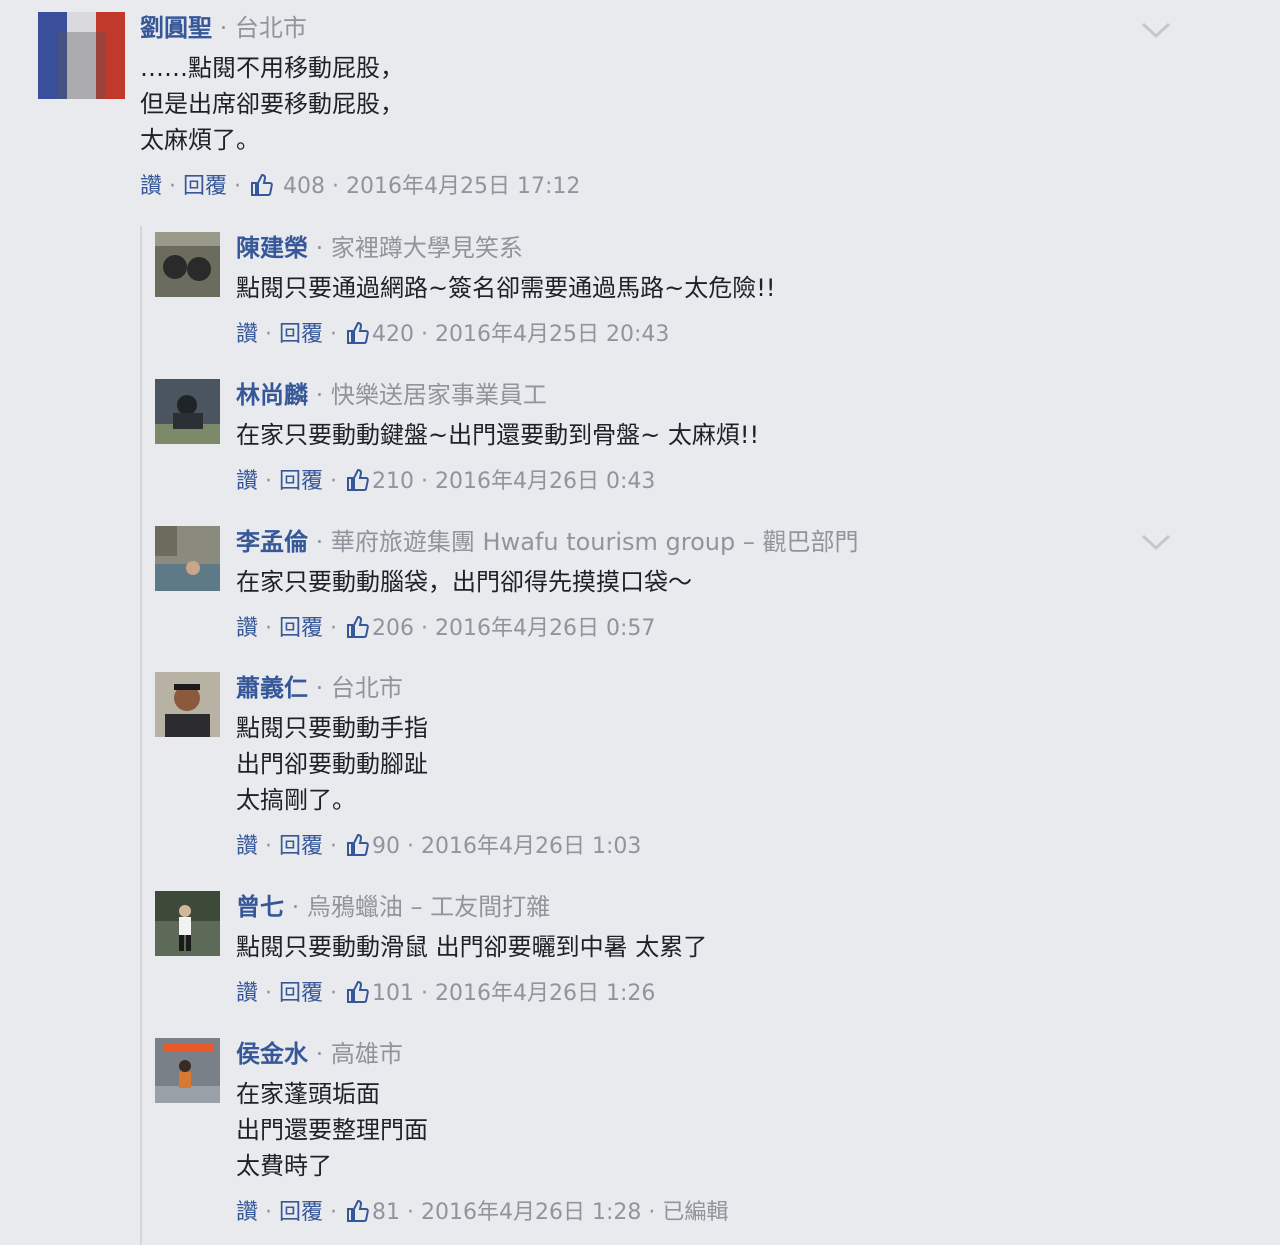  I want to click on timestamp: 2016年4月26日 0:57, so click(545, 628).